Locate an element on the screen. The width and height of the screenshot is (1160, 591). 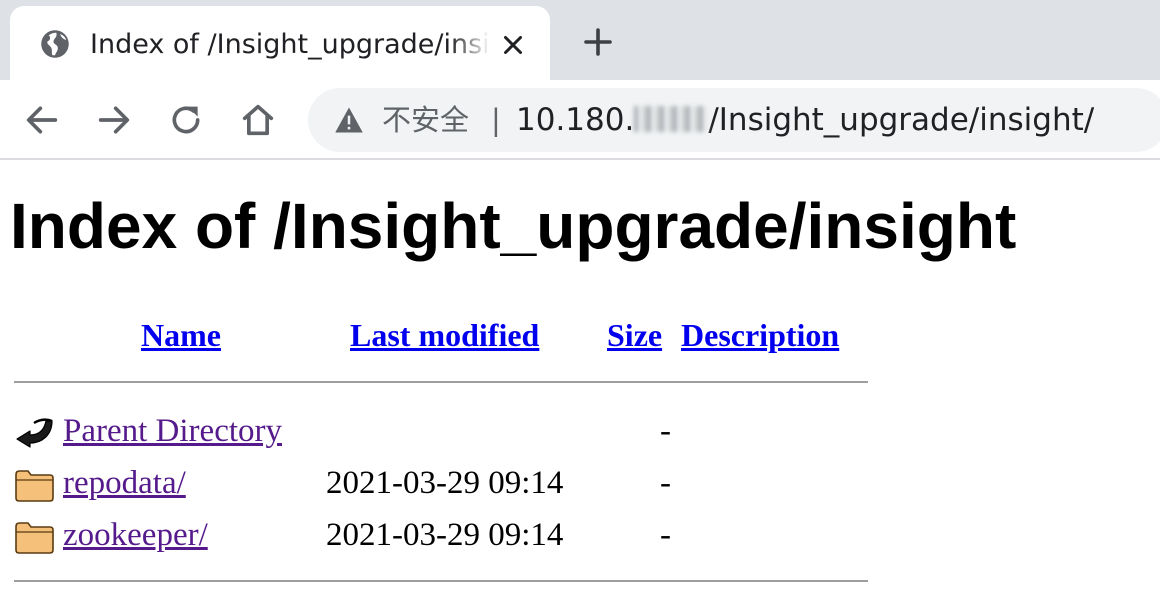
redacted-ip-segment is located at coordinates (671, 119).